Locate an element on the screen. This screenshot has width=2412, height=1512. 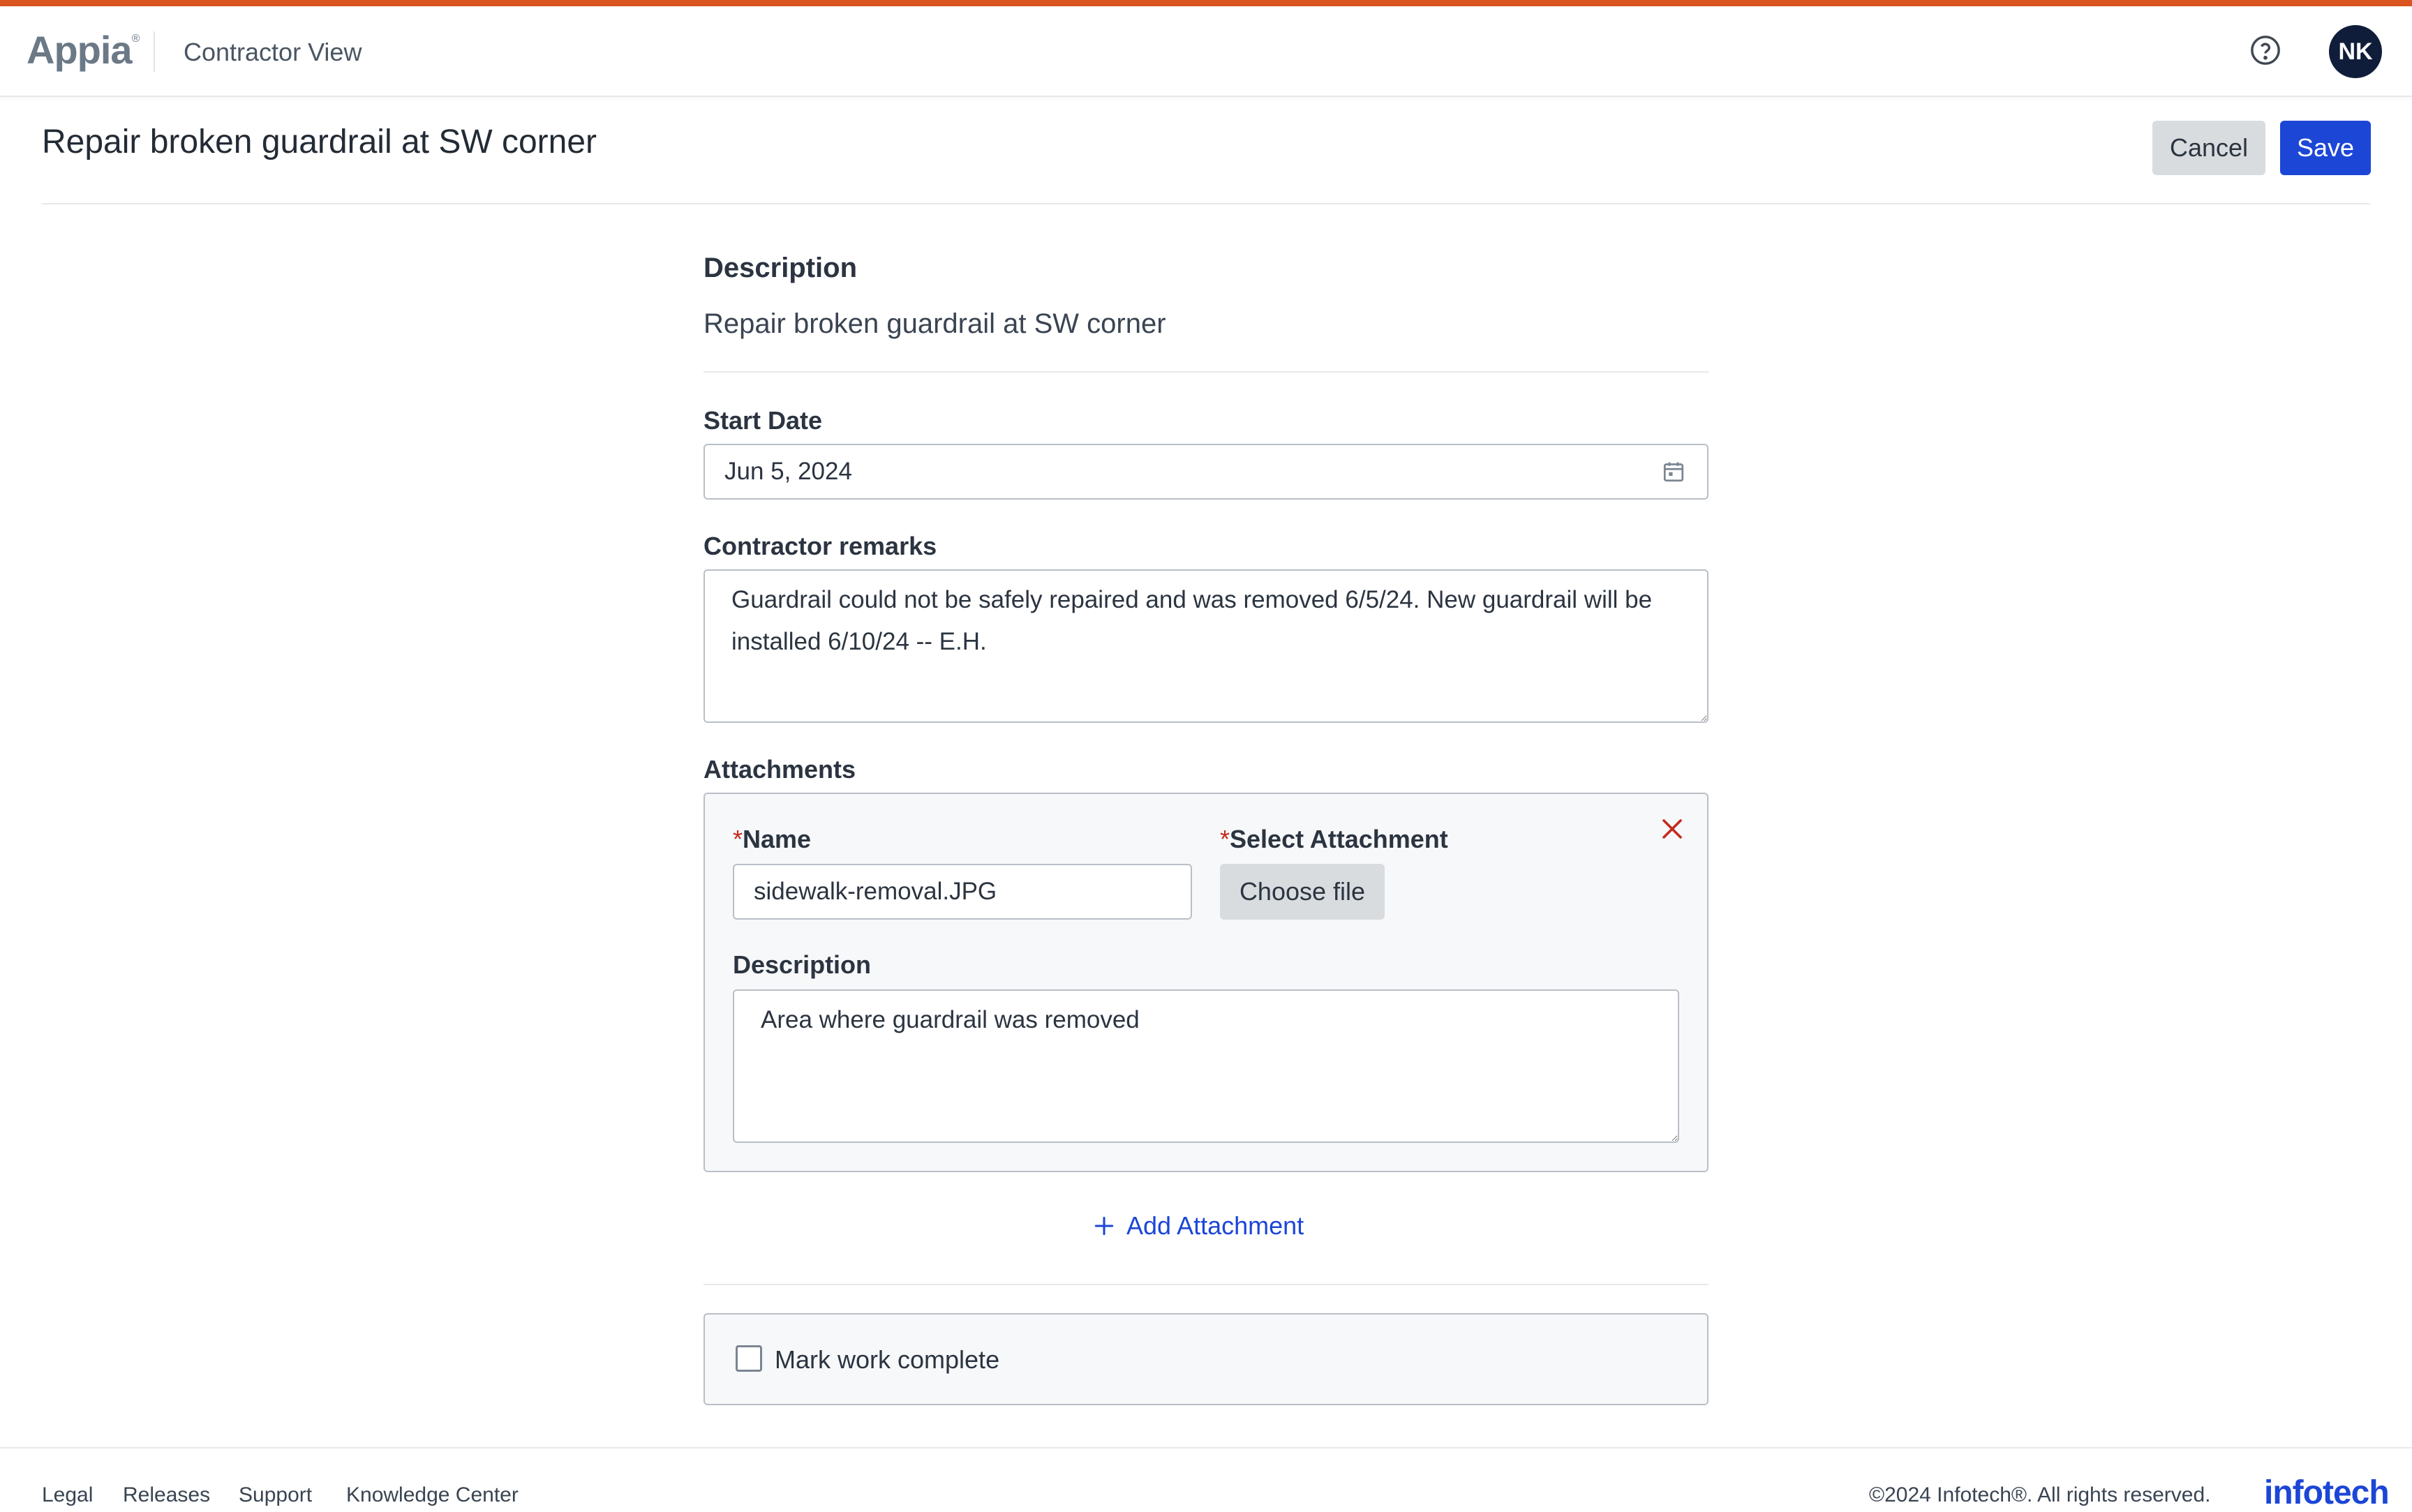
description-label: Description is located at coordinates (781, 268).